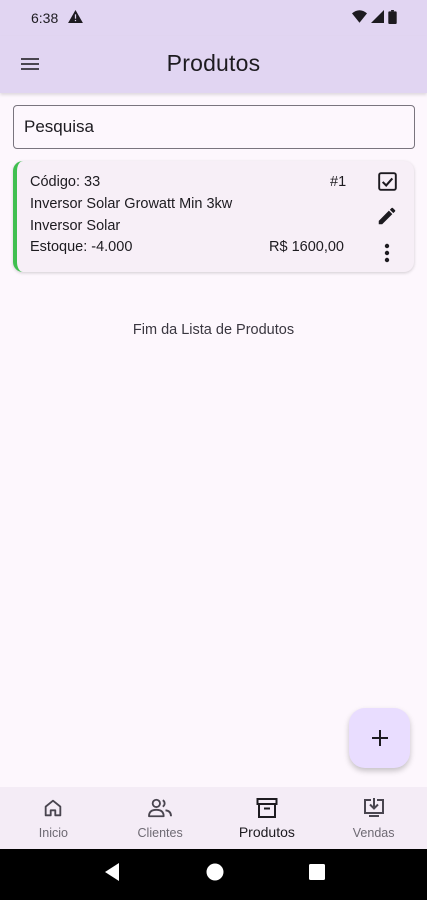 This screenshot has height=900, width=427. I want to click on checkbox-icon, so click(387, 181).